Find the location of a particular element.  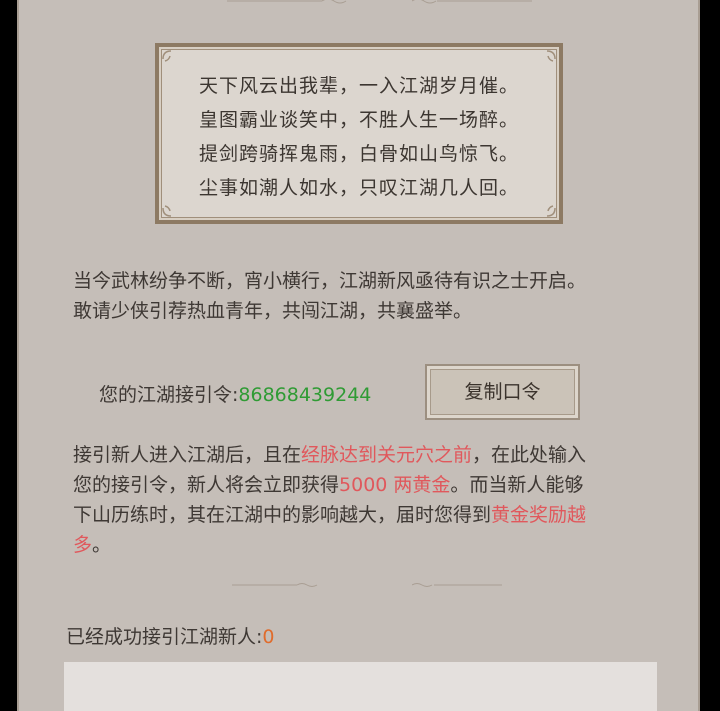

invited-count-value: 0 is located at coordinates (268, 637).